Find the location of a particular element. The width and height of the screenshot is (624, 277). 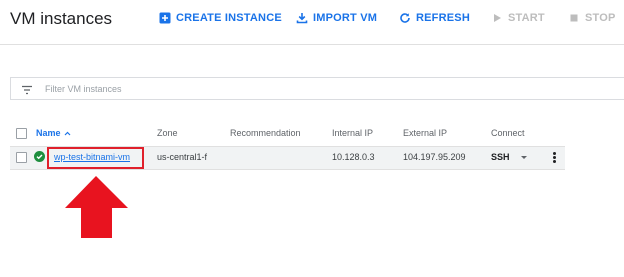

vm-external-ip: 104.197.95.209 is located at coordinates (434, 157).